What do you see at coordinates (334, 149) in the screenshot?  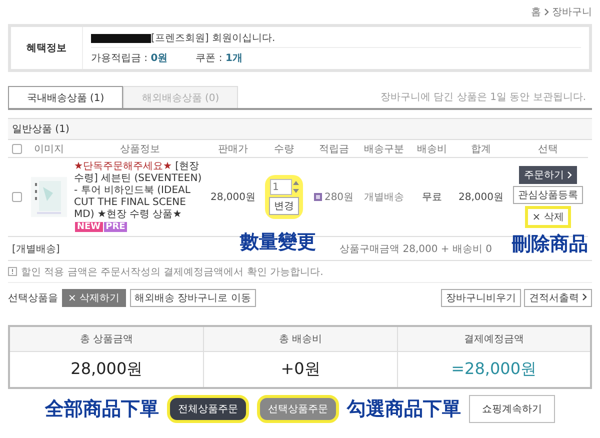 I see `column-header: 적립금` at bounding box center [334, 149].